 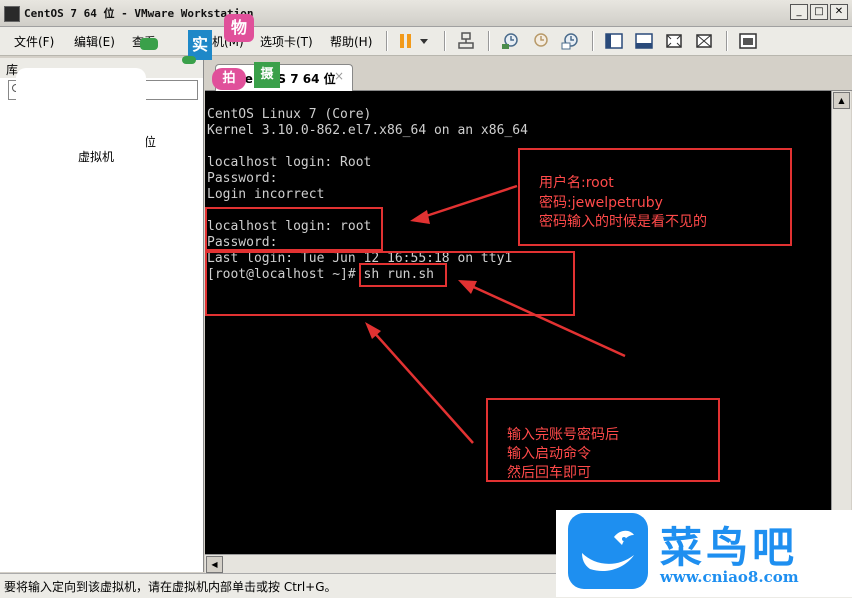 I want to click on arrow-to-last-login, so click(x=419, y=383).